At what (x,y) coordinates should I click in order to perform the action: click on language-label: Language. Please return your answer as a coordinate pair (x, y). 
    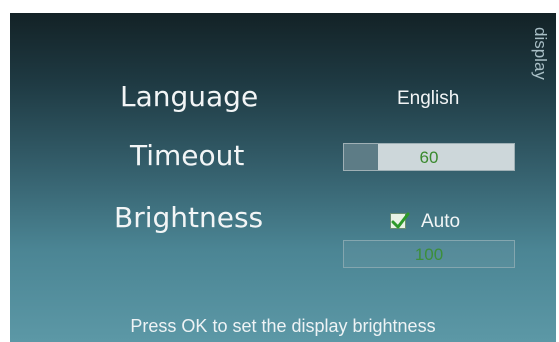
    Looking at the image, I should click on (189, 96).